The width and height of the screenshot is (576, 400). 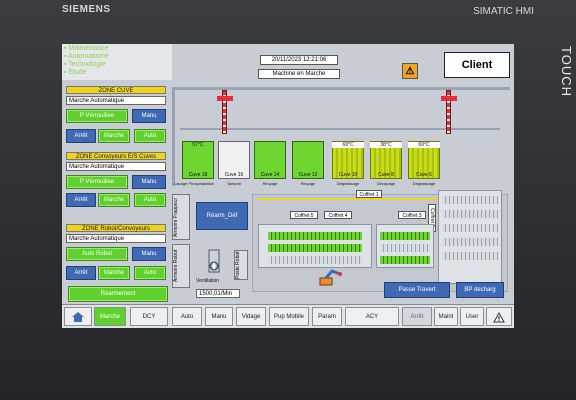 I want to click on coffret-3: Coffret 3, so click(x=412, y=215).